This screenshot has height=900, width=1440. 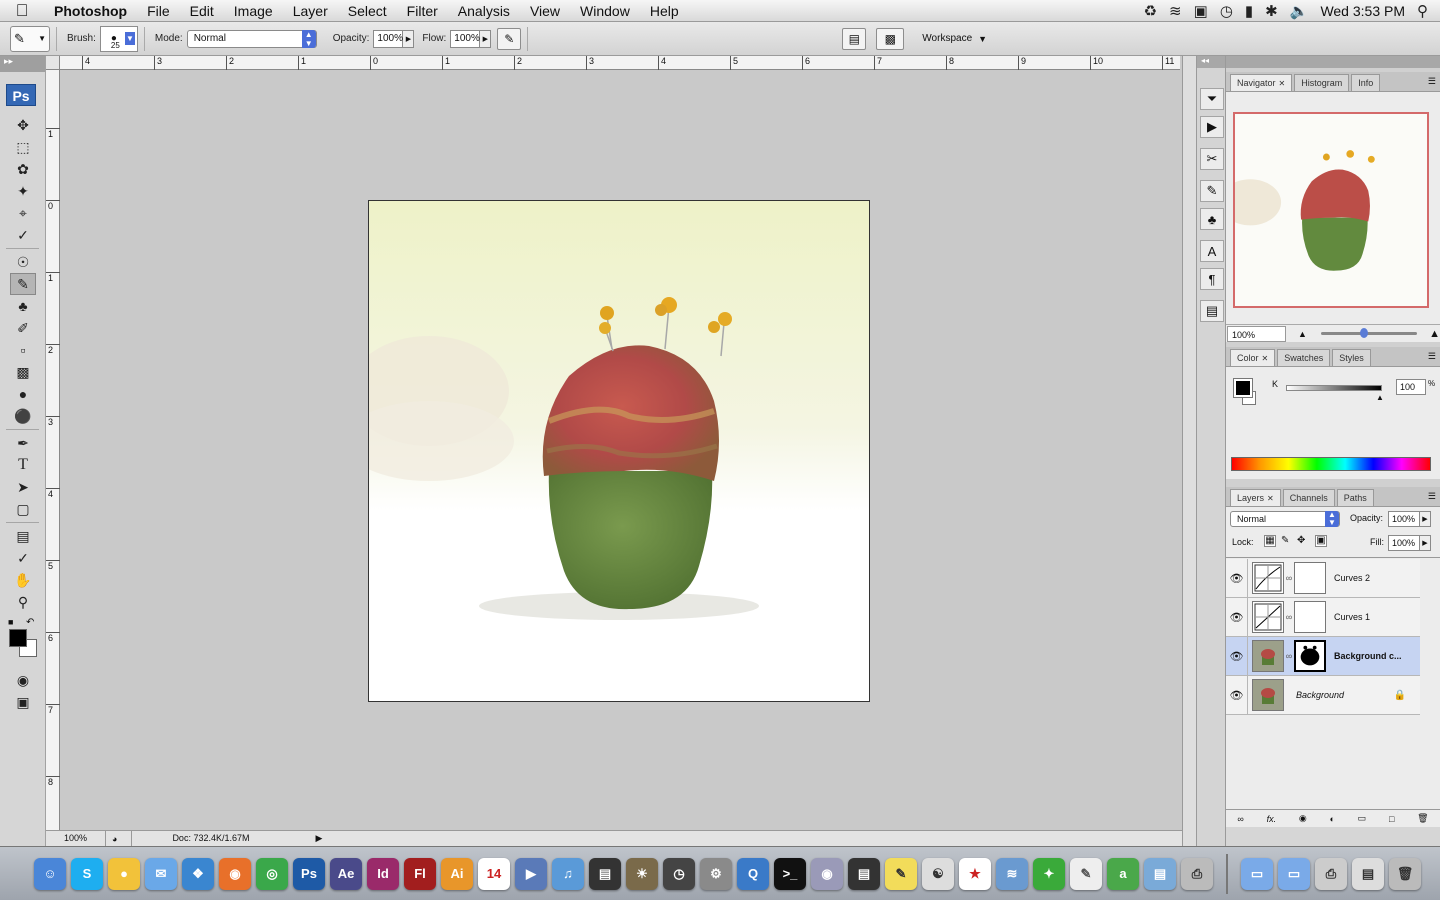 I want to click on lock-pixels-icon: ✎, so click(x=1287, y=541).